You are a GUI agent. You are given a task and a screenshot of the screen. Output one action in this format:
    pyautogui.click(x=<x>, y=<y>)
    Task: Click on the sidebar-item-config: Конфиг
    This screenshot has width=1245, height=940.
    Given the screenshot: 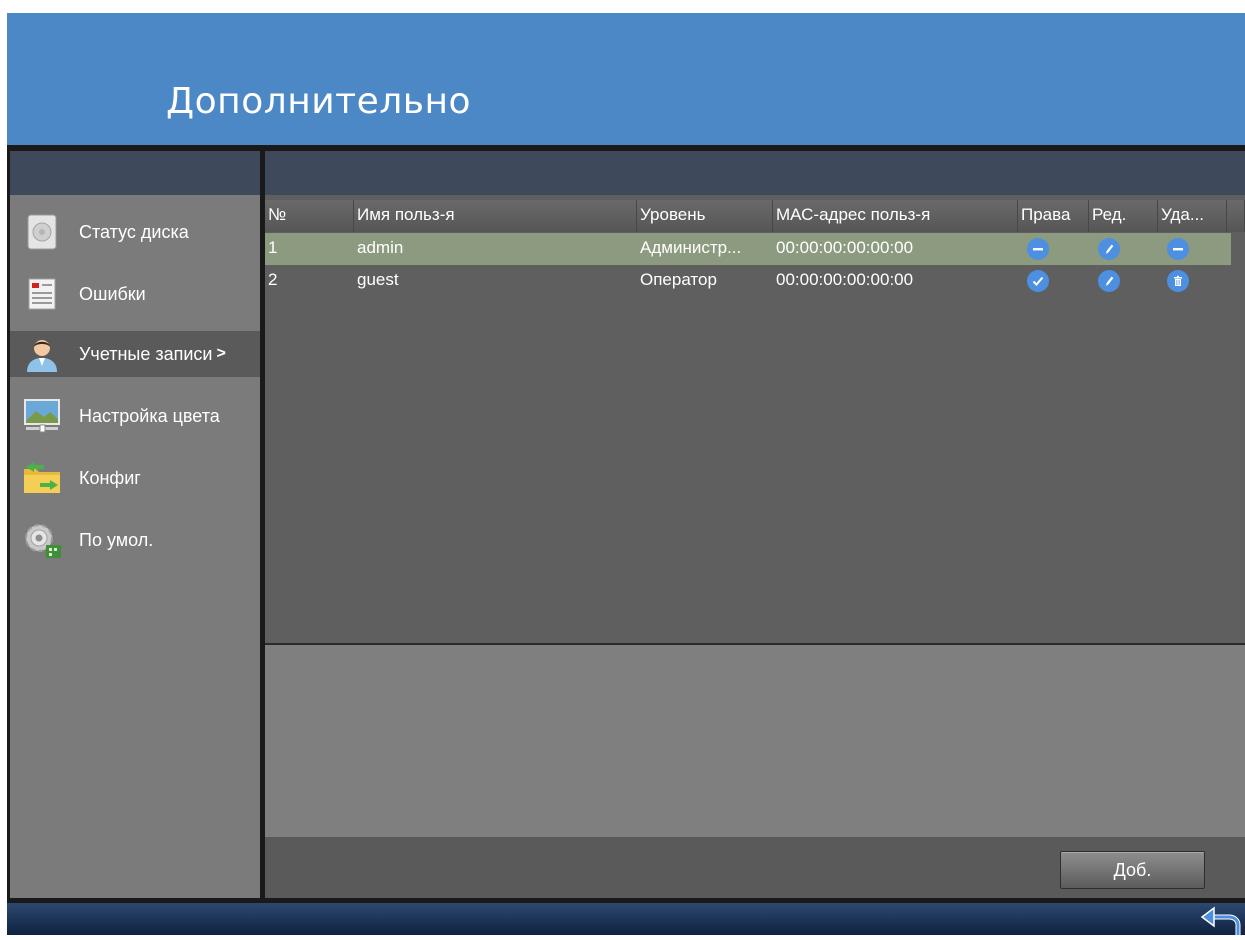 What is the action you would take?
    pyautogui.click(x=135, y=478)
    